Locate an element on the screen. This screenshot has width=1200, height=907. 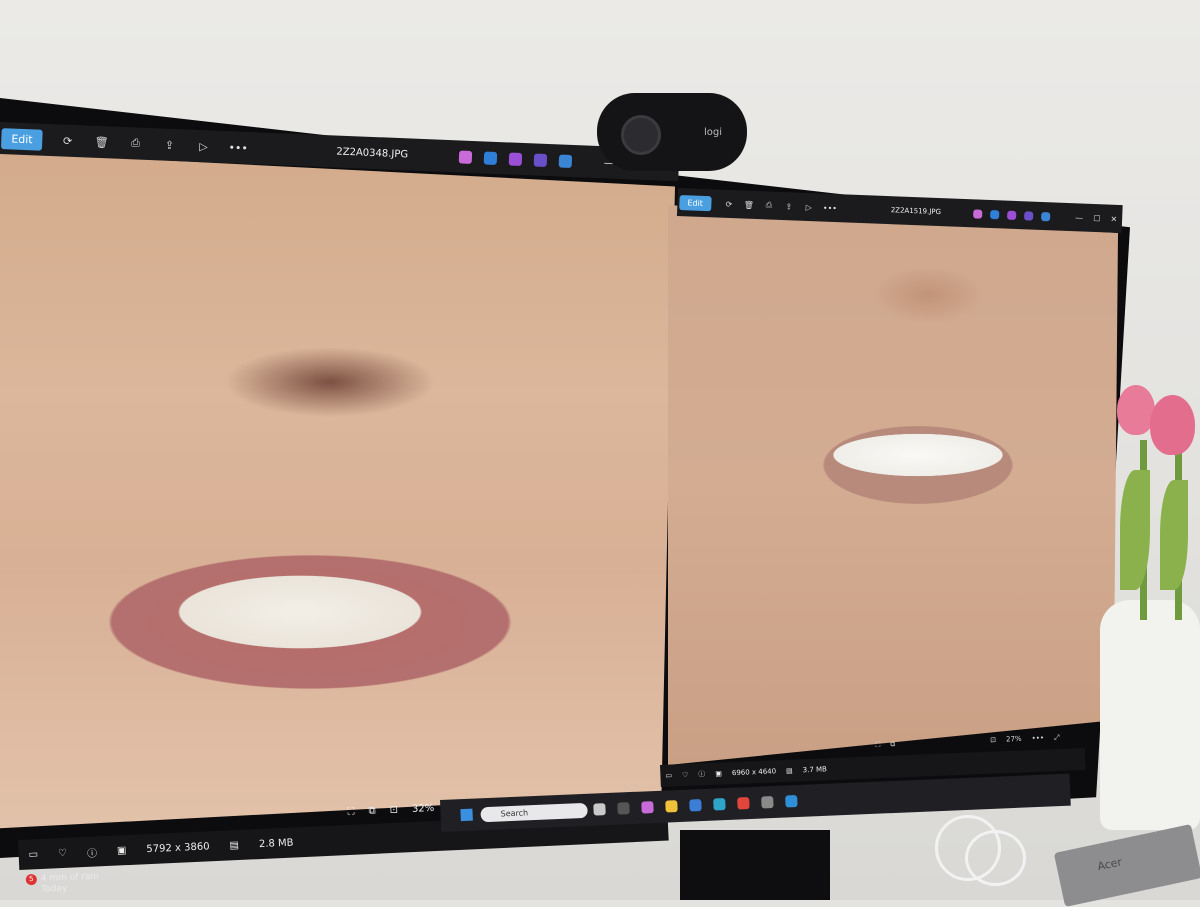
fullscreen-icon: ⤢ is located at coordinates (1057, 737).